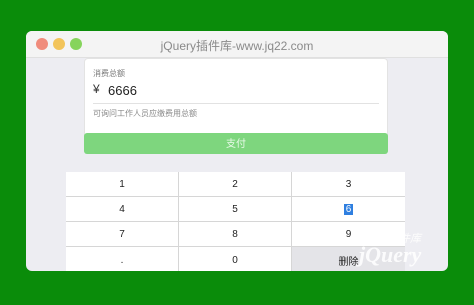 This screenshot has width=474, height=305. Describe the element at coordinates (145, 113) in the screenshot. I see `amount-hint: 可询问工作人员应缴费用总额` at that location.